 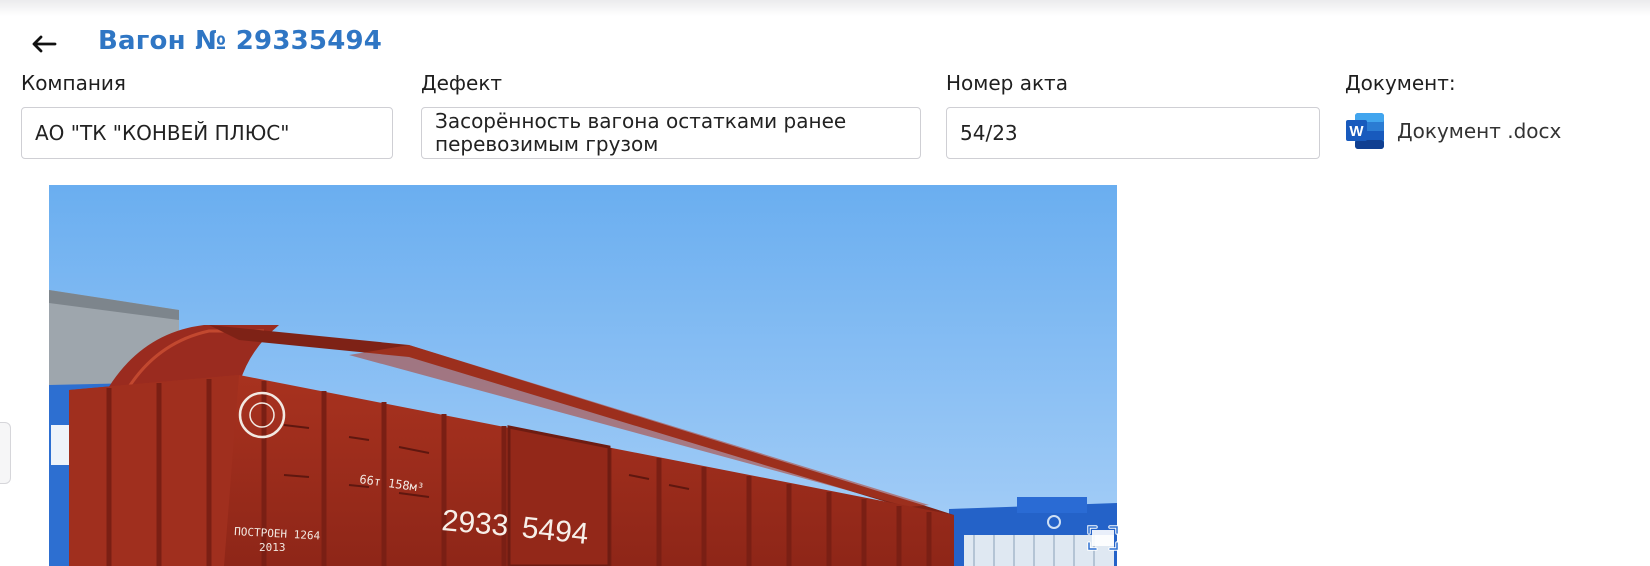 I want to click on page-title: Вагон № 29335494, so click(x=240, y=41).